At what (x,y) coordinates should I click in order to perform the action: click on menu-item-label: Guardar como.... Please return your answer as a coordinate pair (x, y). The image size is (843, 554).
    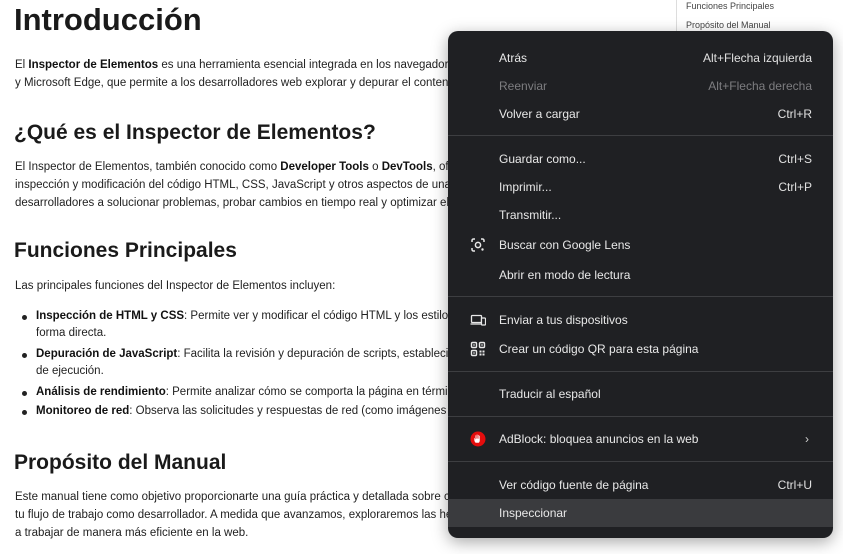
    Looking at the image, I should click on (542, 159).